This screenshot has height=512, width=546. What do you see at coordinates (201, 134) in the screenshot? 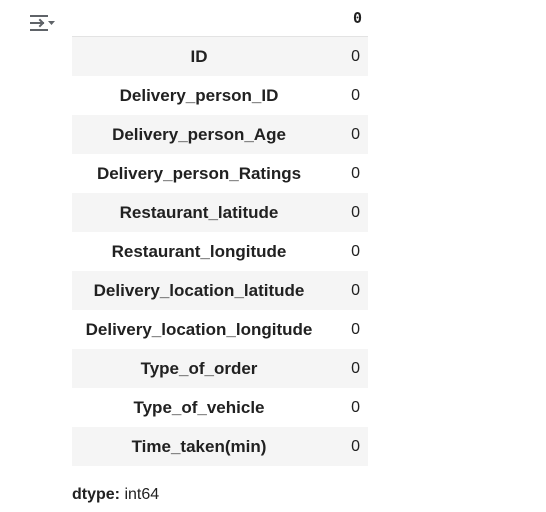
I see `row-label: Delivery_person_Age` at bounding box center [201, 134].